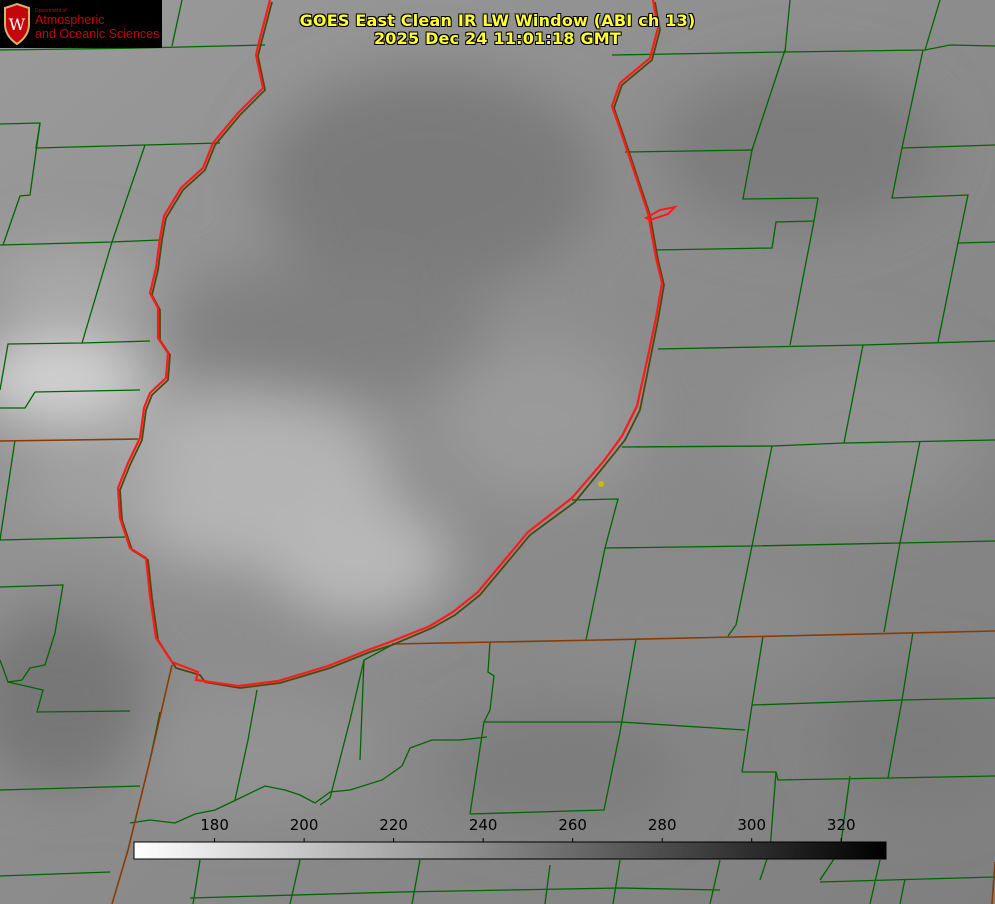 This screenshot has height=904, width=995. I want to click on uw-crest-icon: W, so click(17, 24).